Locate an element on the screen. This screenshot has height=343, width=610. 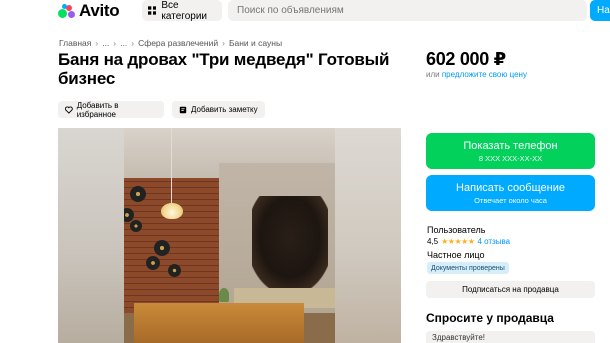
add-note-button: Добавить заметку is located at coordinates (218, 109).